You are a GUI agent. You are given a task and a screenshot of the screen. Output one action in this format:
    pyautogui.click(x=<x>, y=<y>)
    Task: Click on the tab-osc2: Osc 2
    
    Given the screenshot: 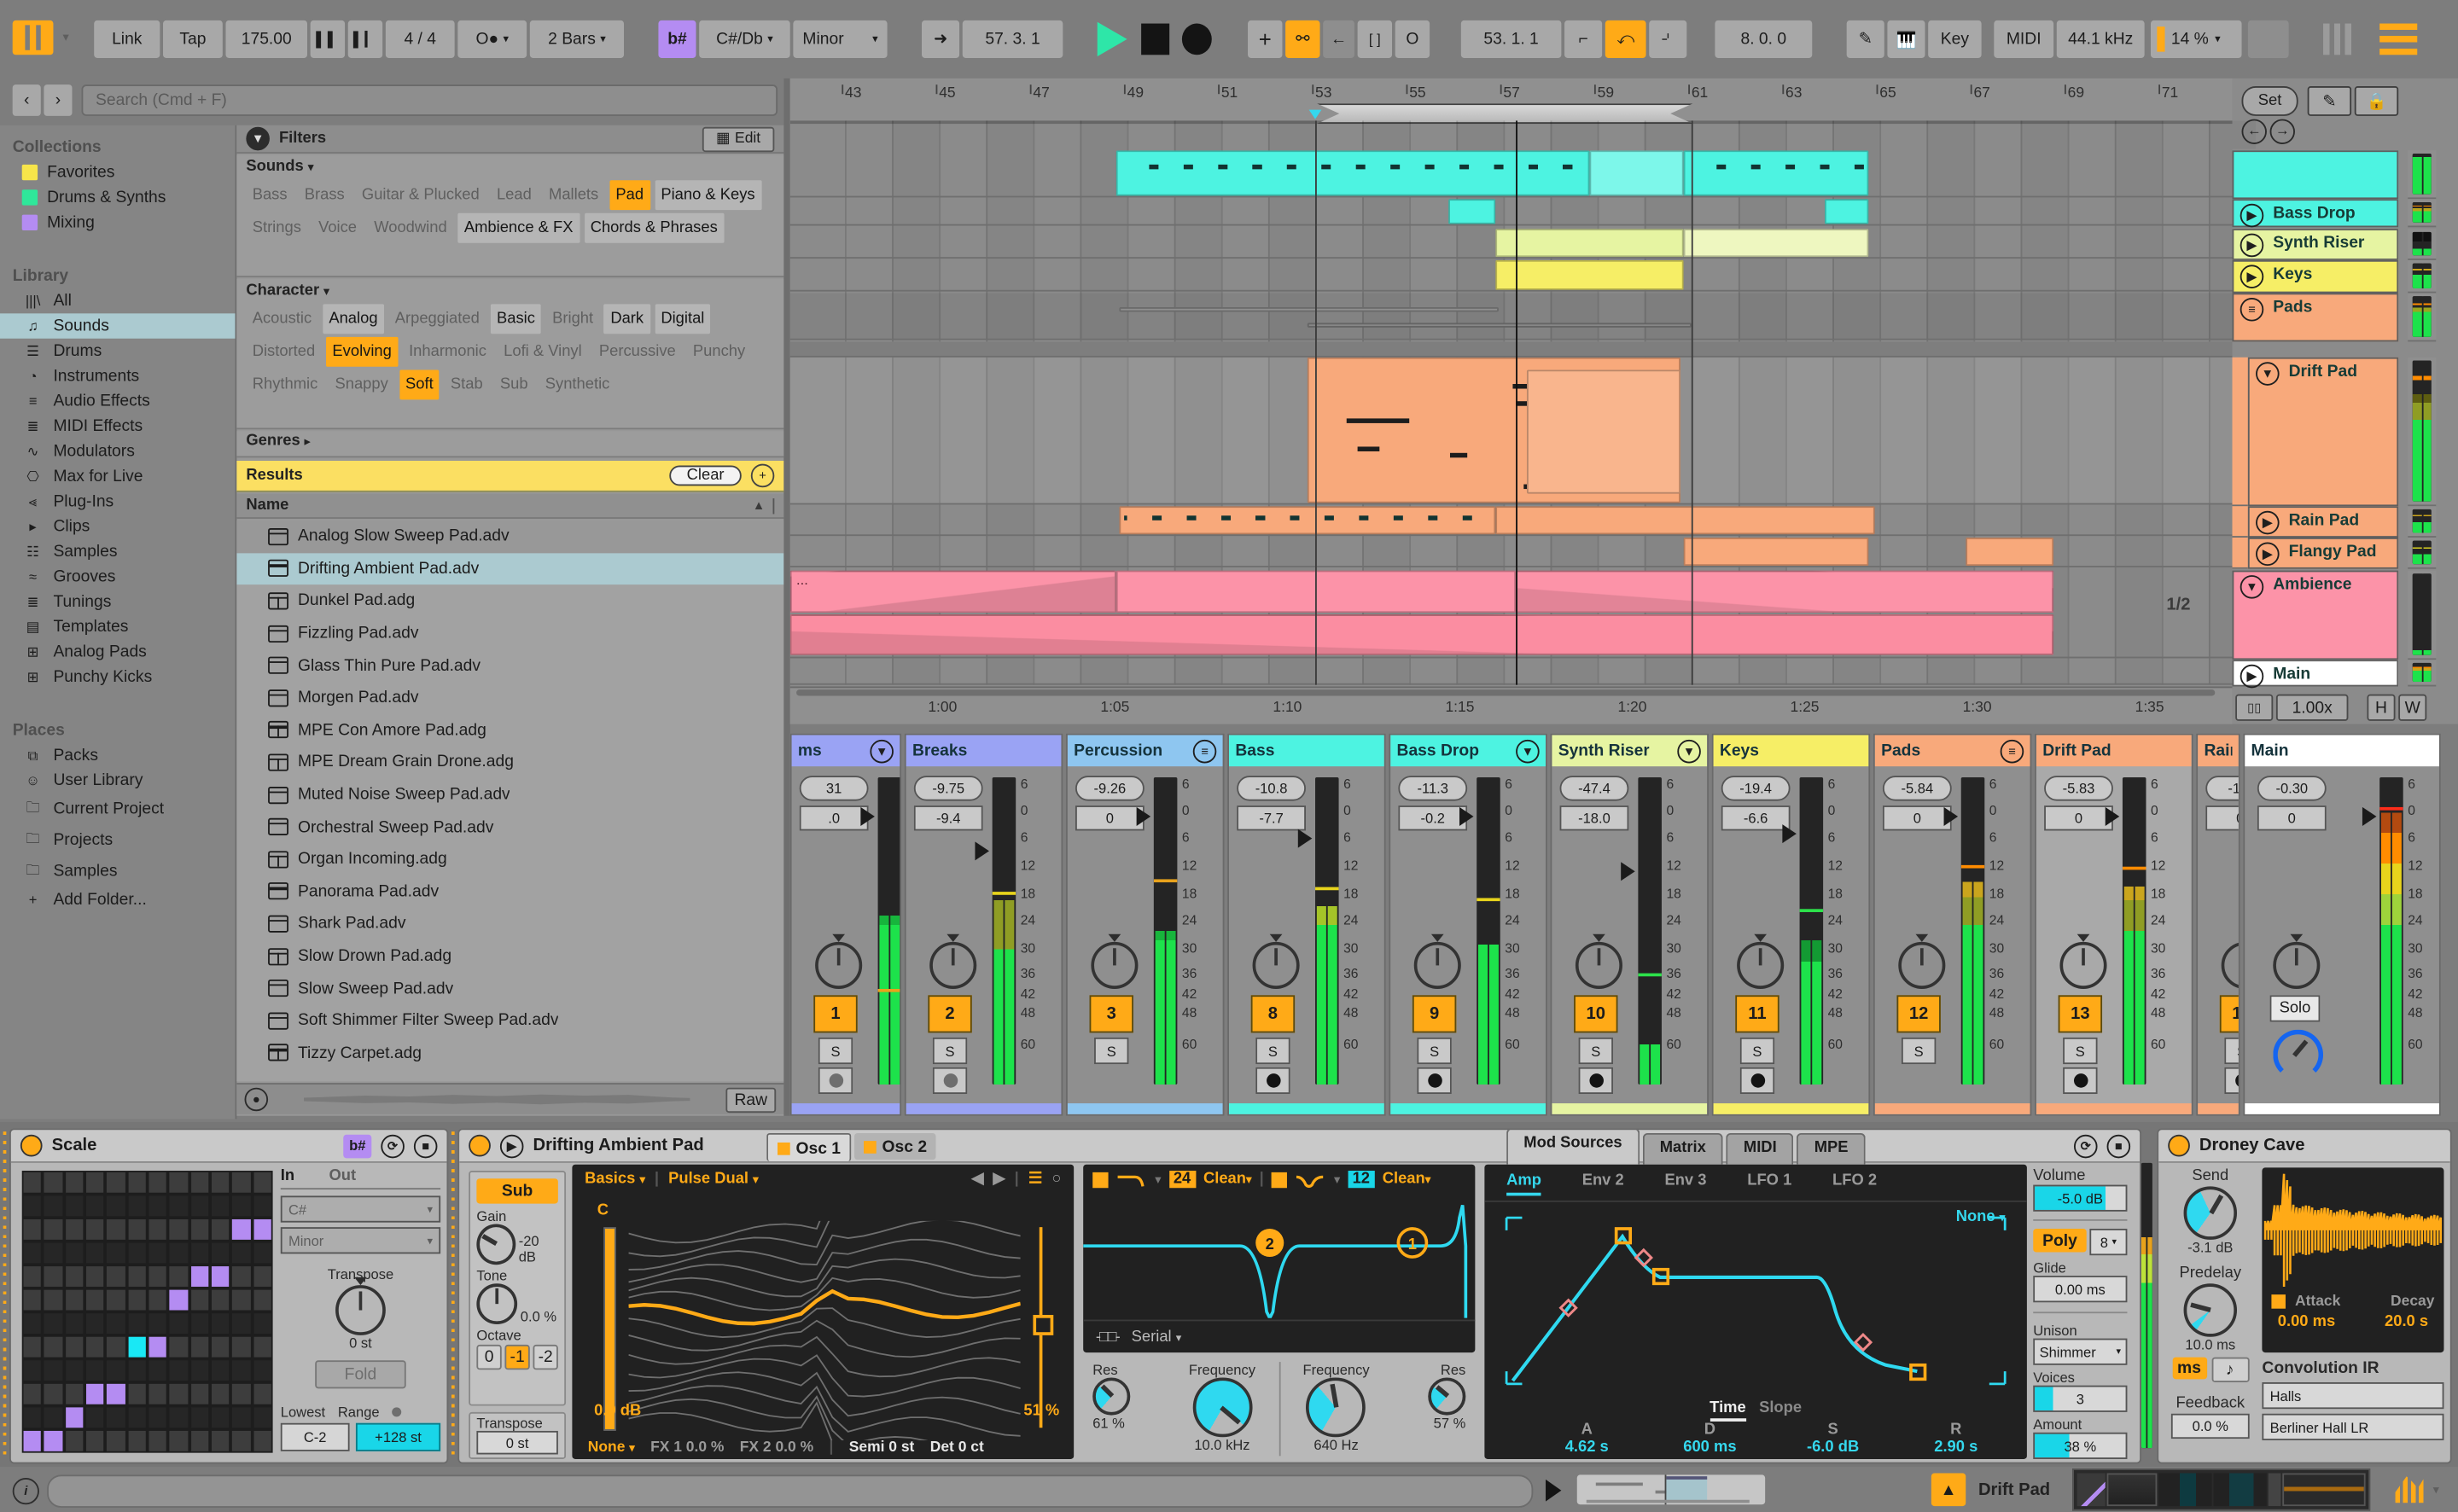 What is the action you would take?
    pyautogui.click(x=895, y=1146)
    